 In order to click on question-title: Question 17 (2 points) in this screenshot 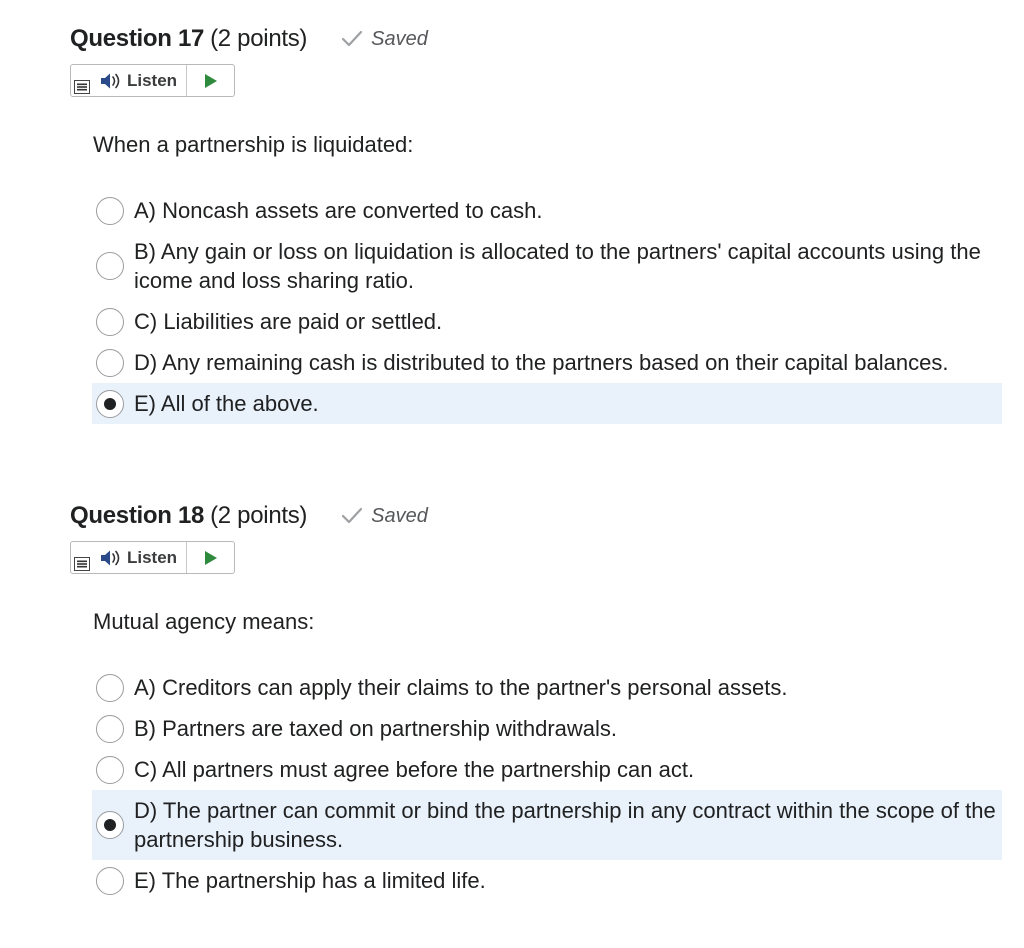, I will do `click(188, 39)`.